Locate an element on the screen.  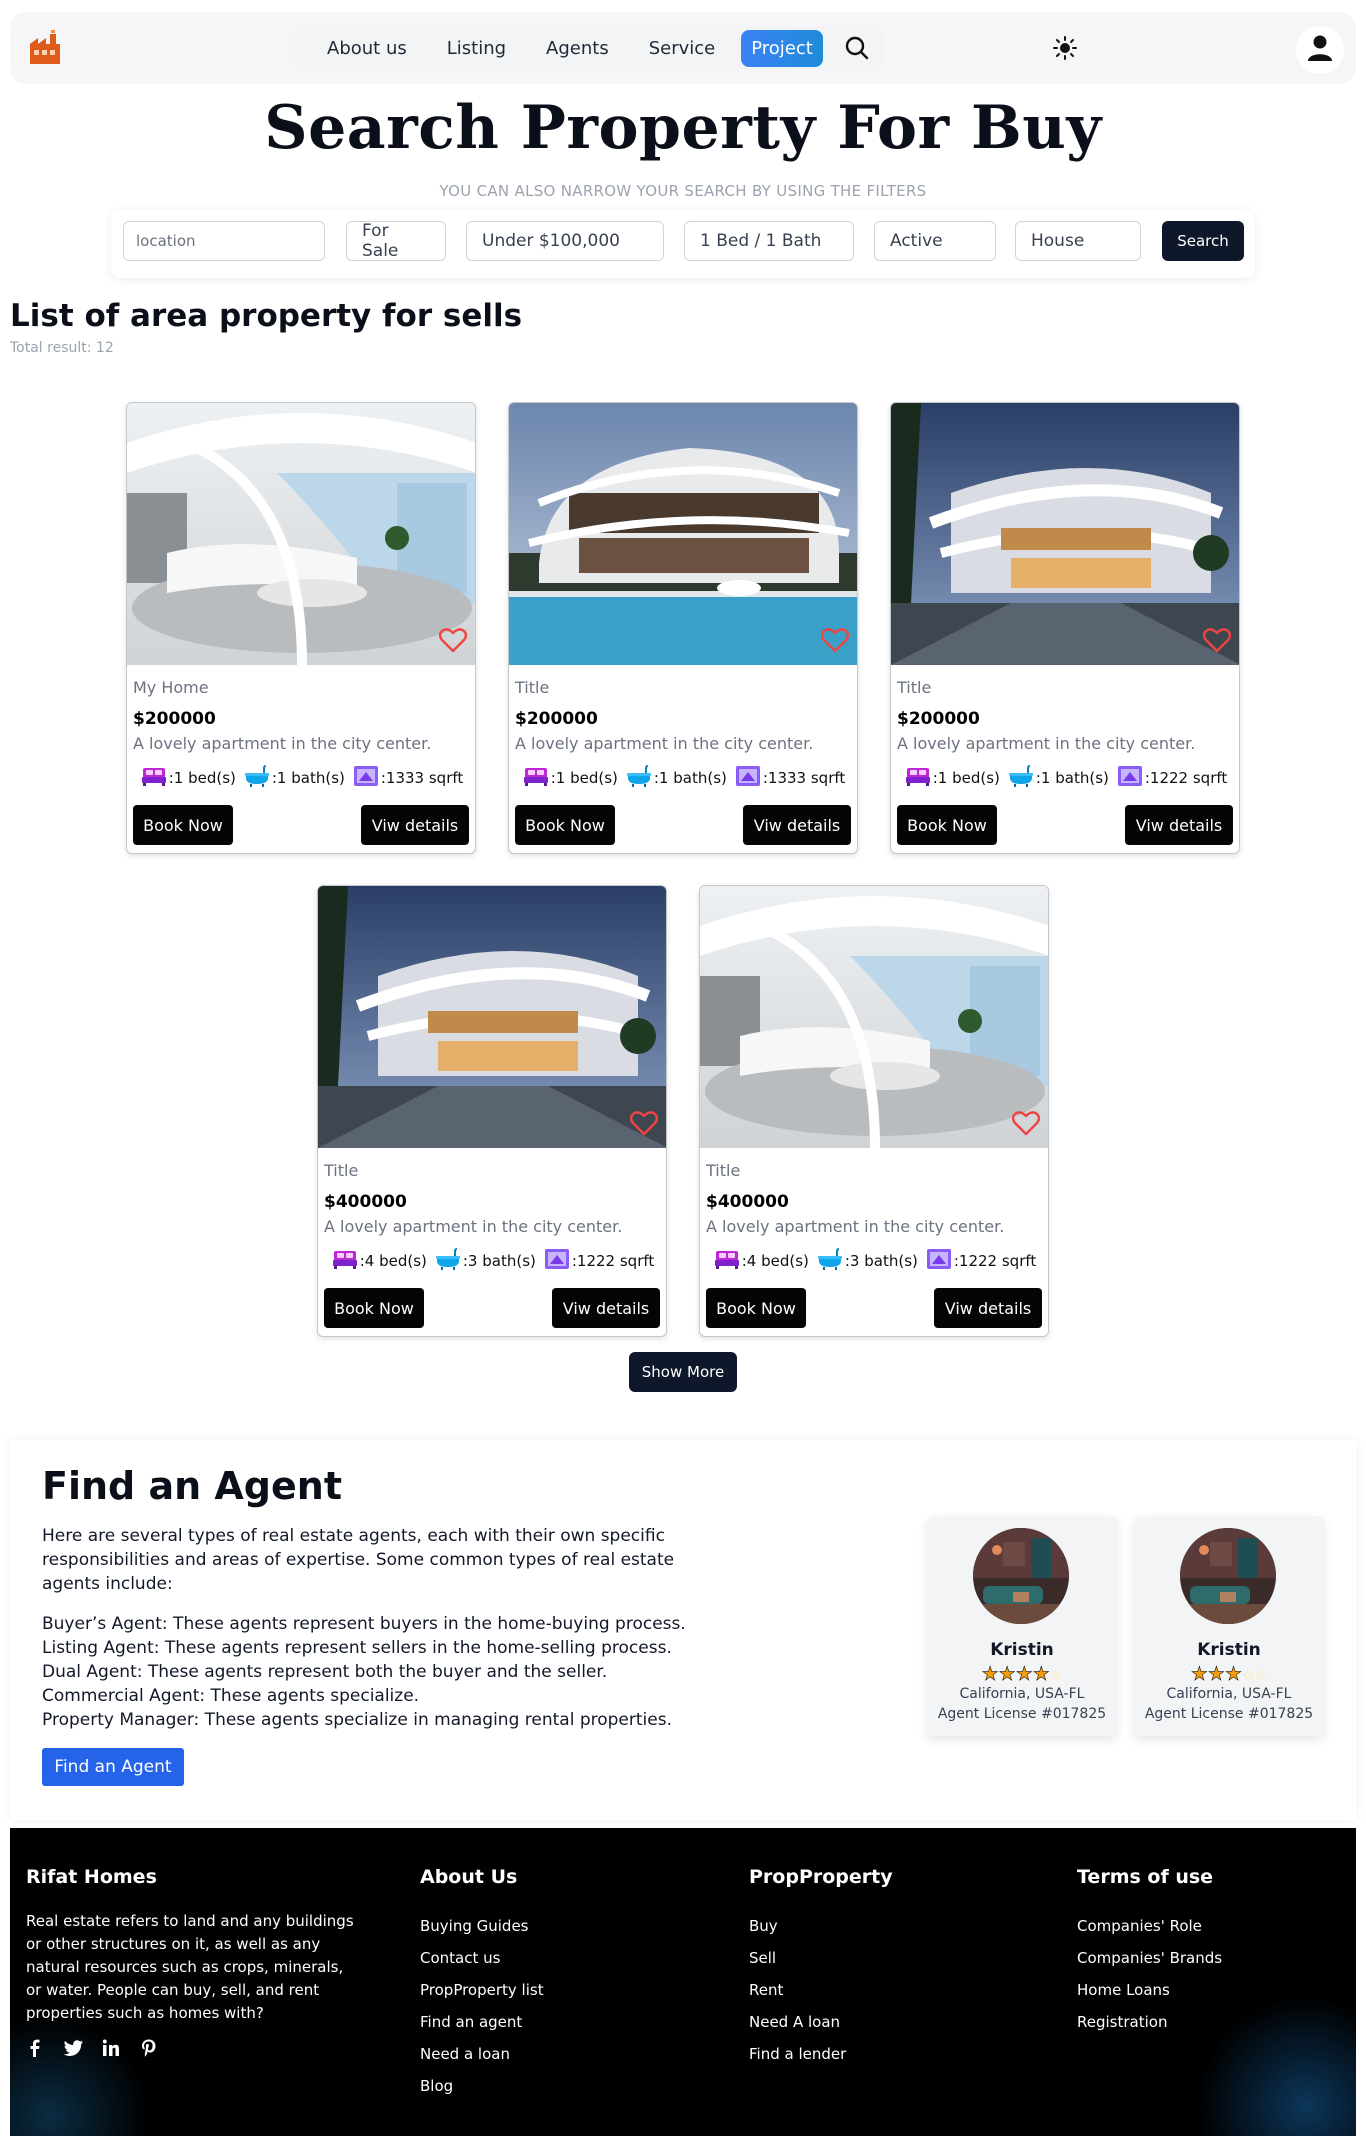
footer-link-companies-brands: Companies' Brands is located at coordinates (1149, 1958).